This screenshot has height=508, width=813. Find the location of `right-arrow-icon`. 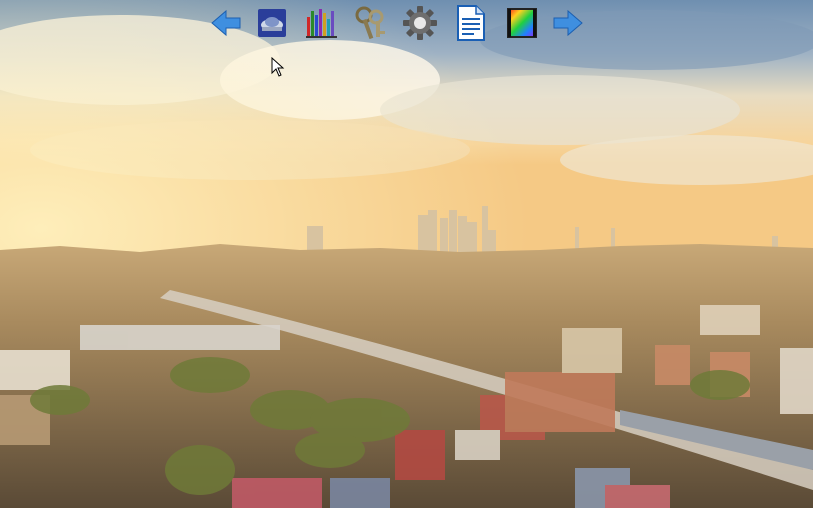

right-arrow-icon is located at coordinates (568, 23).